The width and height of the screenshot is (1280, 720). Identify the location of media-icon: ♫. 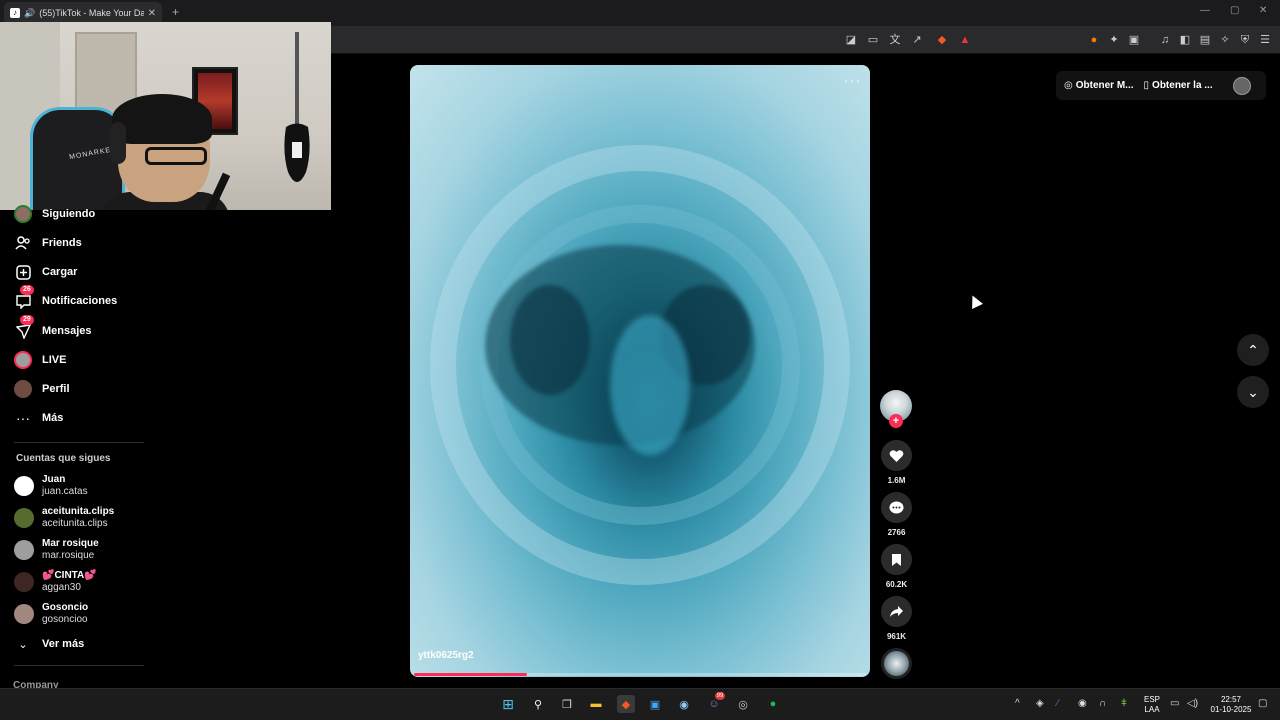
(1165, 40).